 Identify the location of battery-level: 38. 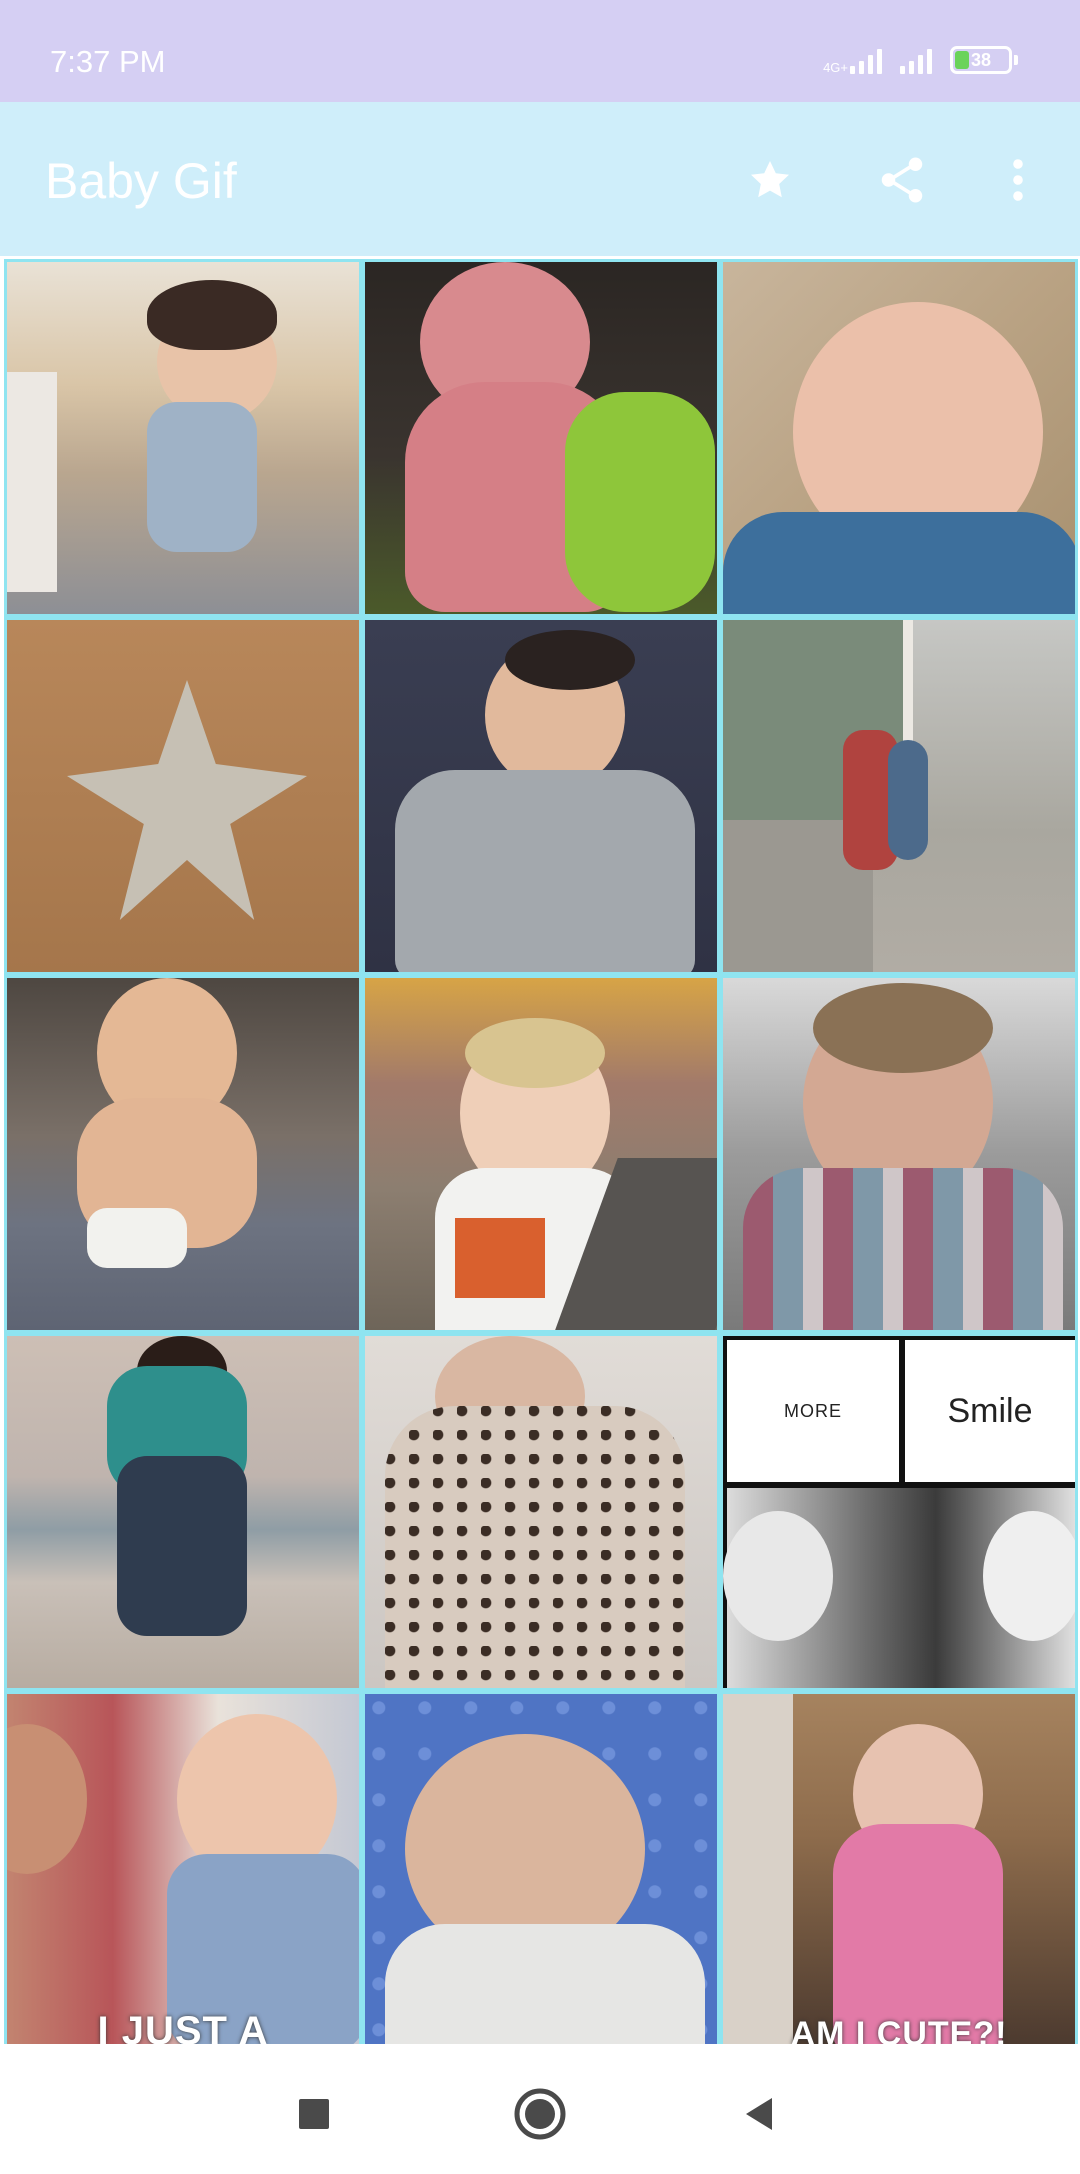
(981, 59).